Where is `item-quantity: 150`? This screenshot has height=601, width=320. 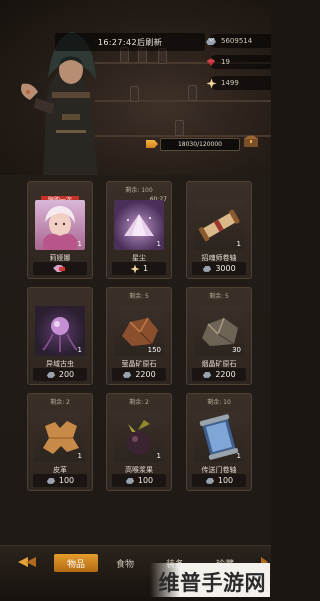 item-quantity: 150 is located at coordinates (154, 350).